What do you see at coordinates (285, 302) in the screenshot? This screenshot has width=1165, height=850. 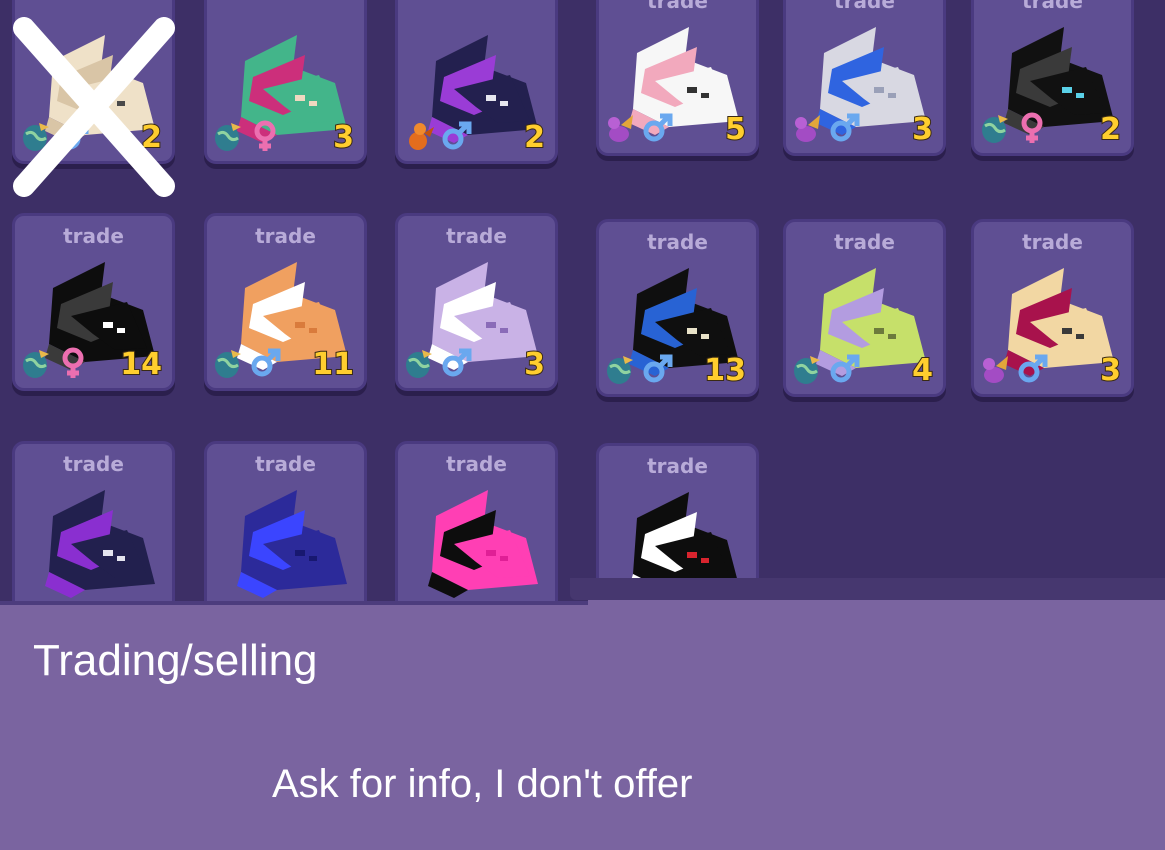 I see `dragon-card: trade 11` at bounding box center [285, 302].